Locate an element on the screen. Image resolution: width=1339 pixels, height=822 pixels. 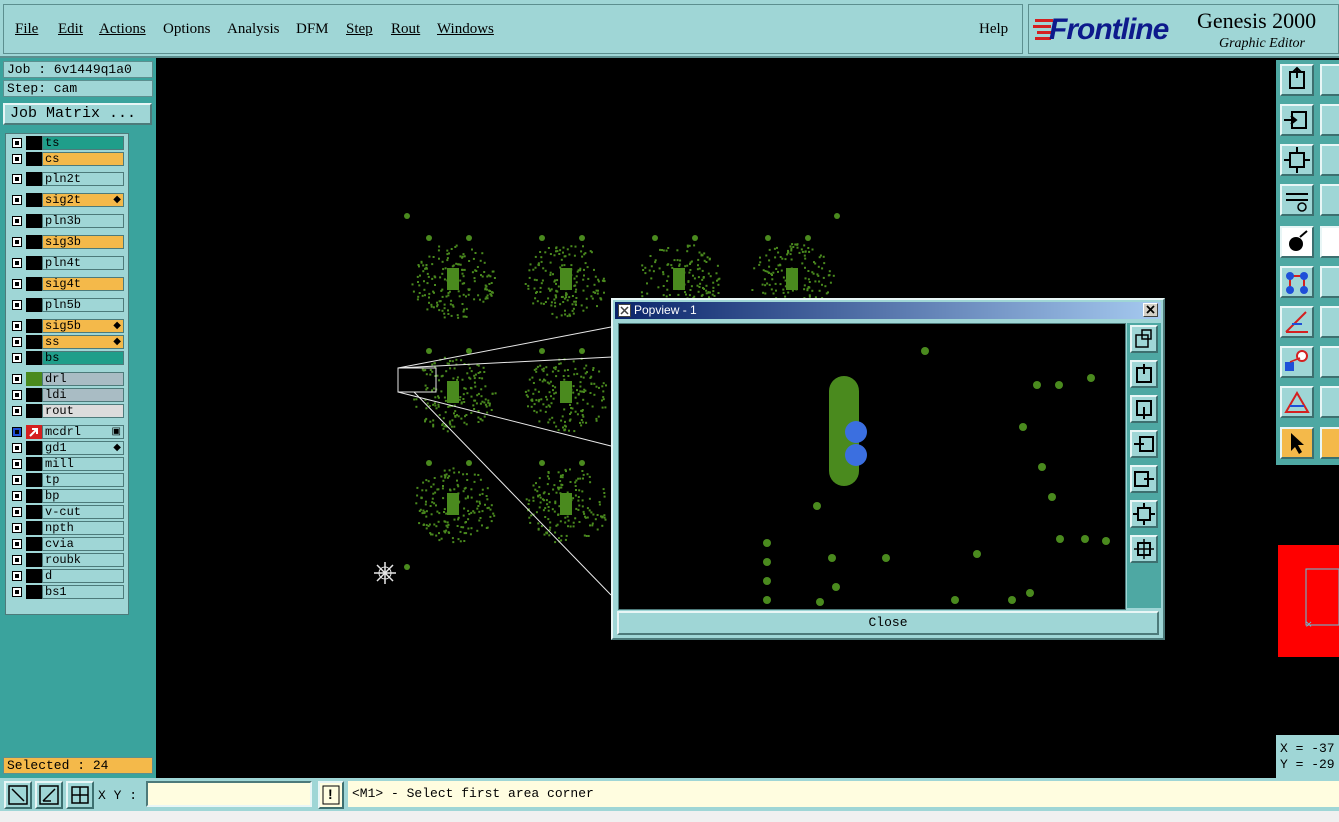
layer-row: pln4t is located at coordinates (67, 263).